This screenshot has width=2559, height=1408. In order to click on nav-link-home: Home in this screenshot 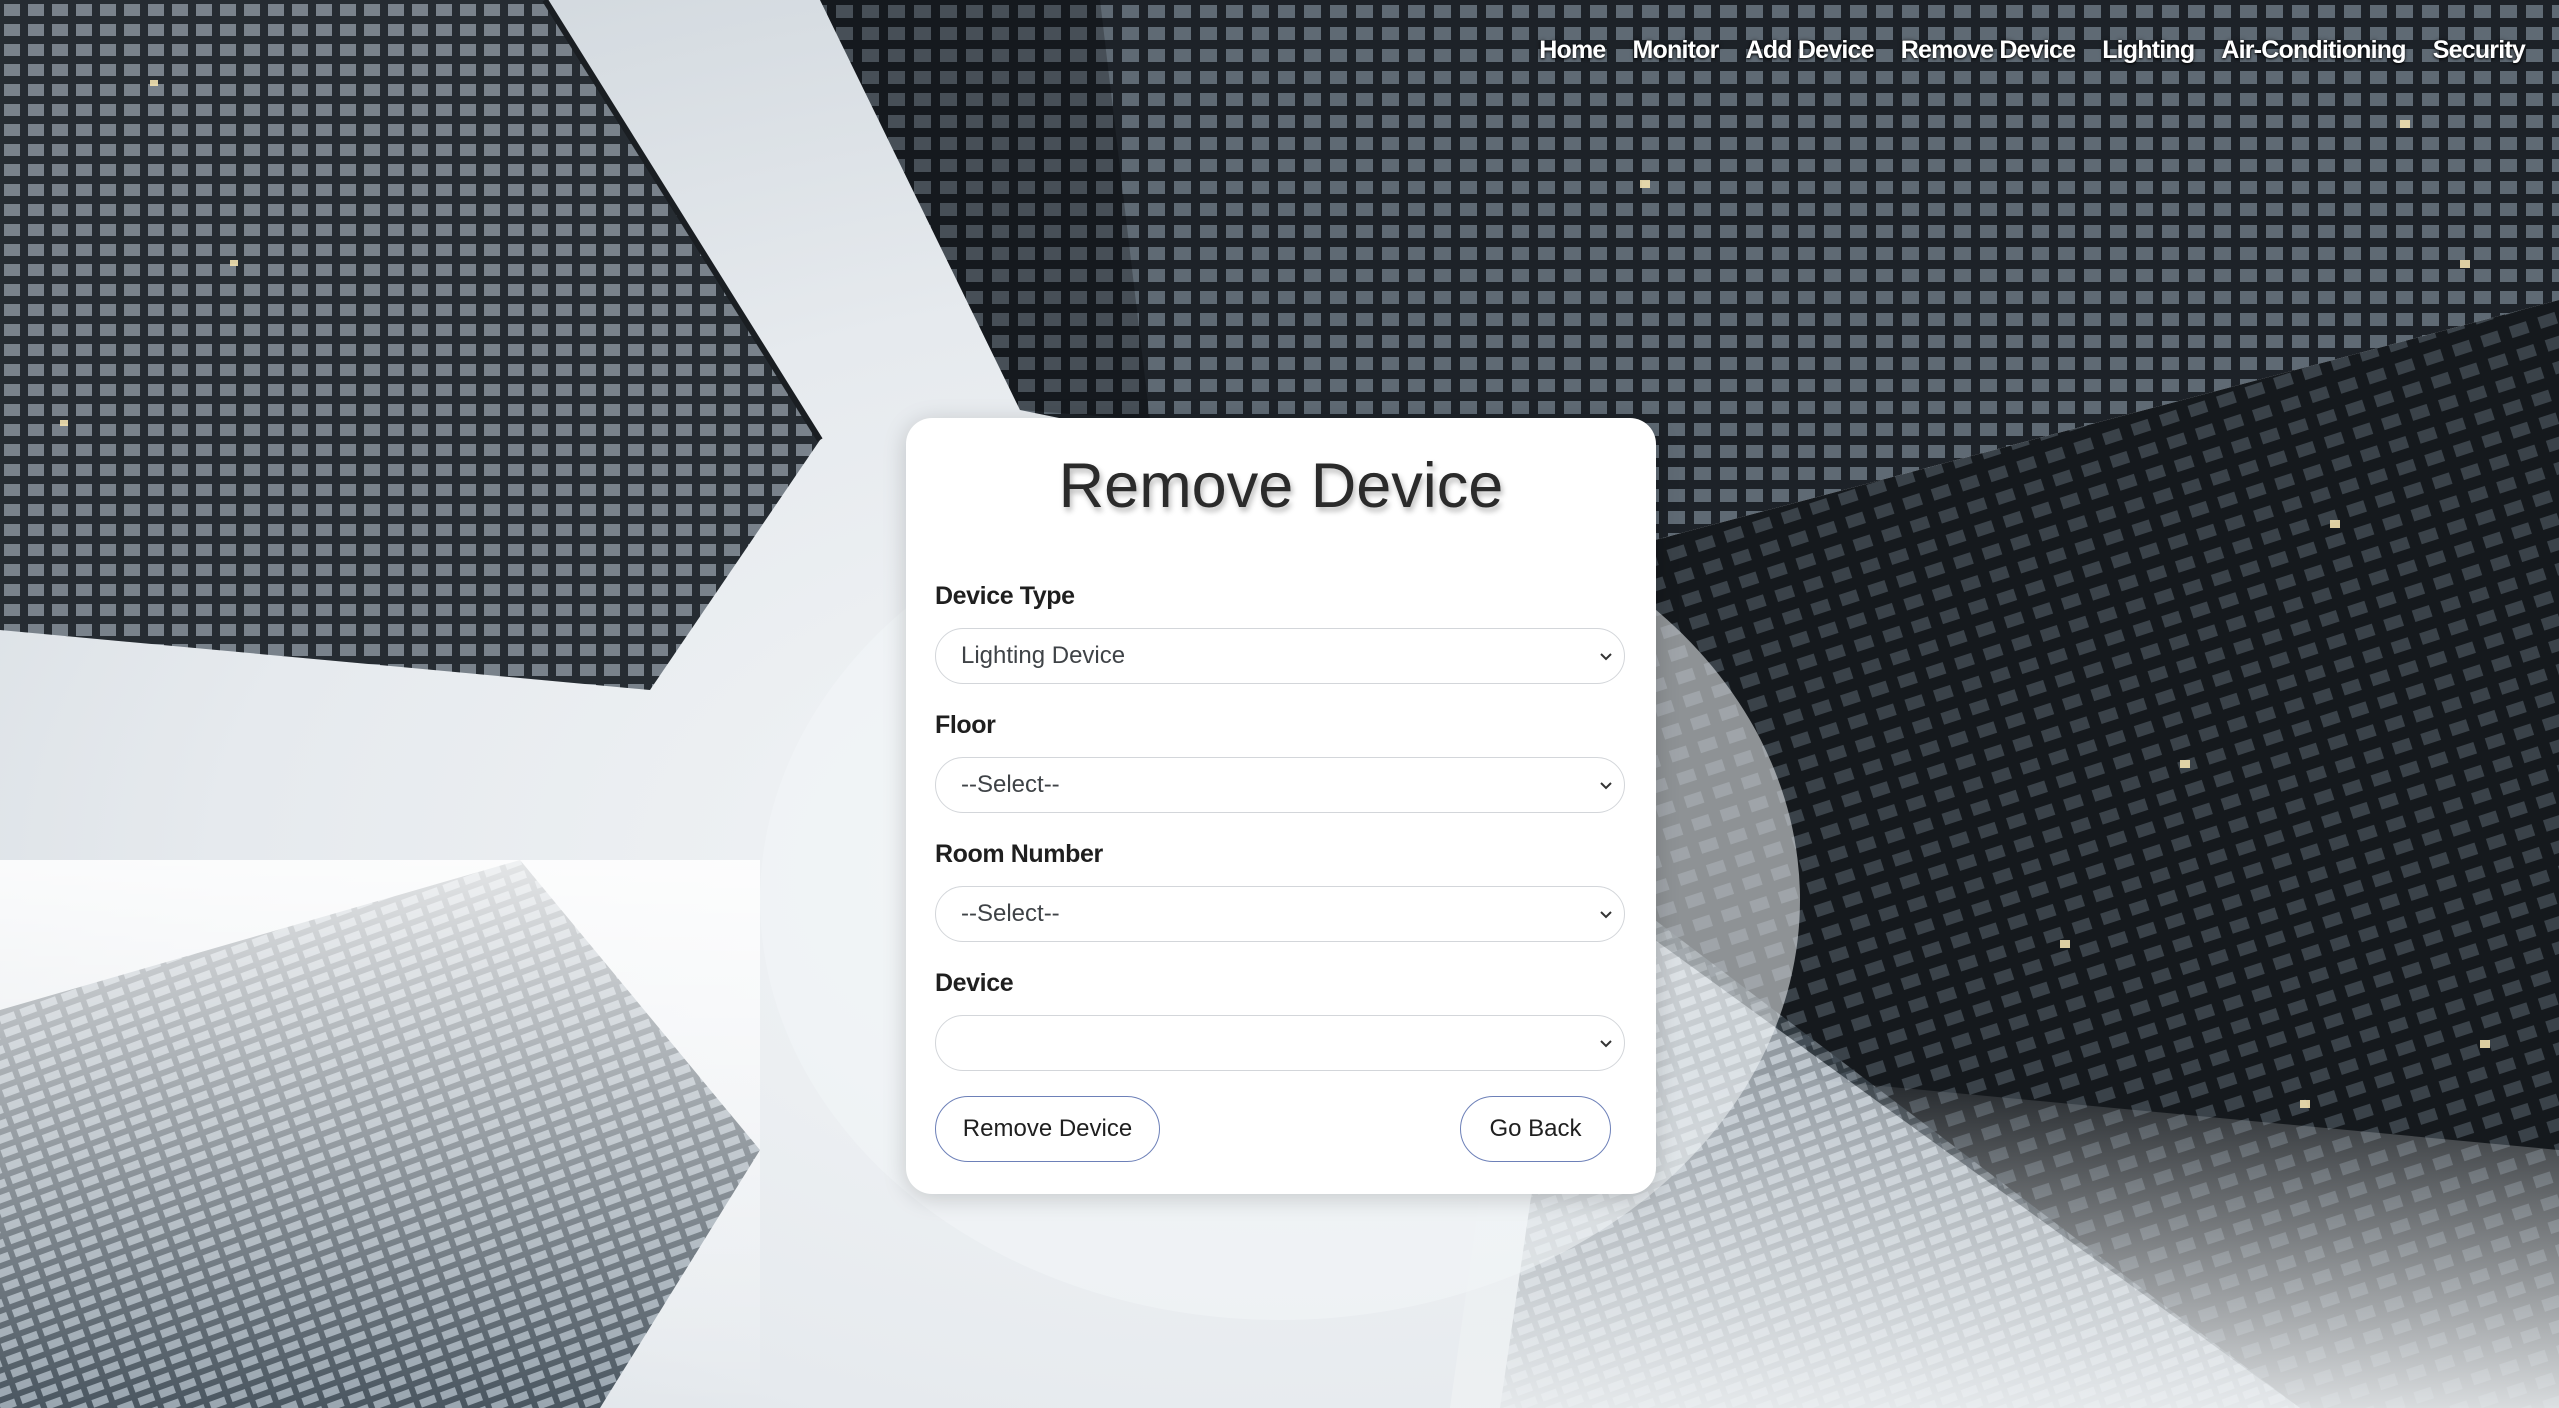, I will do `click(1572, 50)`.